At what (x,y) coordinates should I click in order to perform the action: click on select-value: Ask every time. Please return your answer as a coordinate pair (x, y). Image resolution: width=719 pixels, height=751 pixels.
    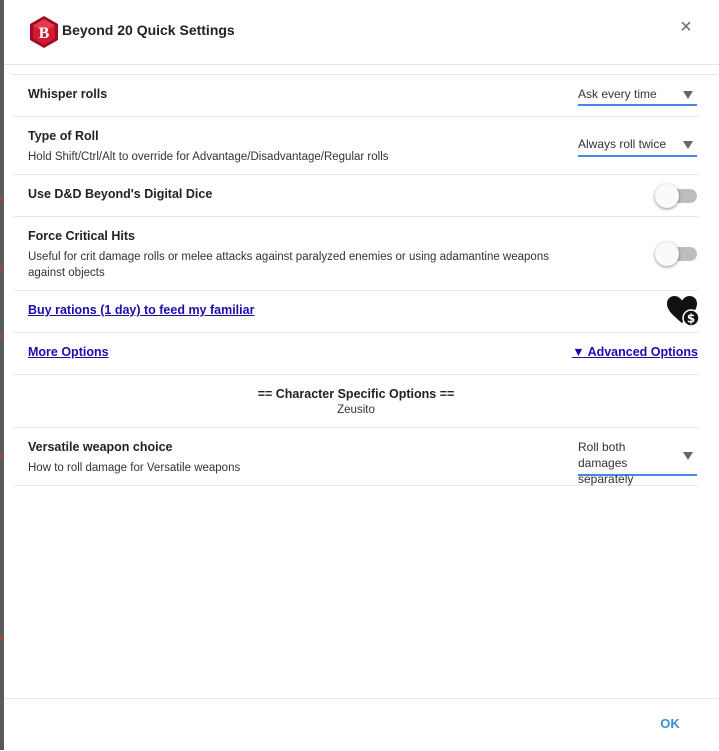
    Looking at the image, I should click on (617, 94).